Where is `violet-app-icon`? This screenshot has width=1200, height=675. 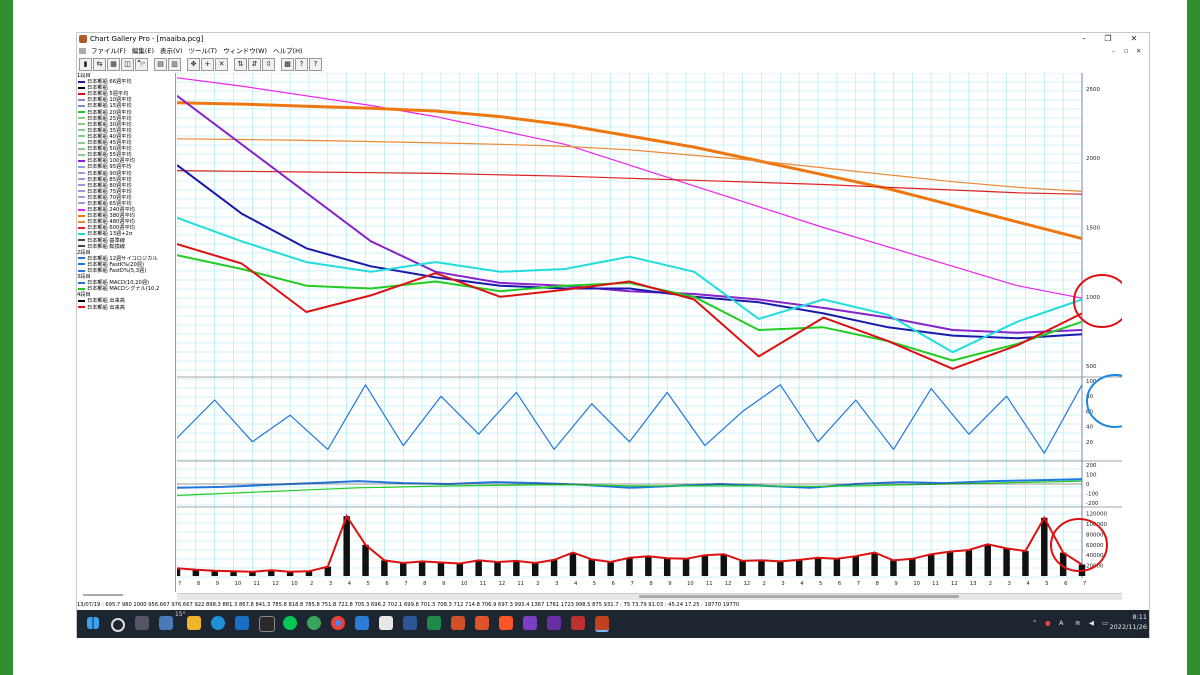 violet-app-icon is located at coordinates (554, 623).